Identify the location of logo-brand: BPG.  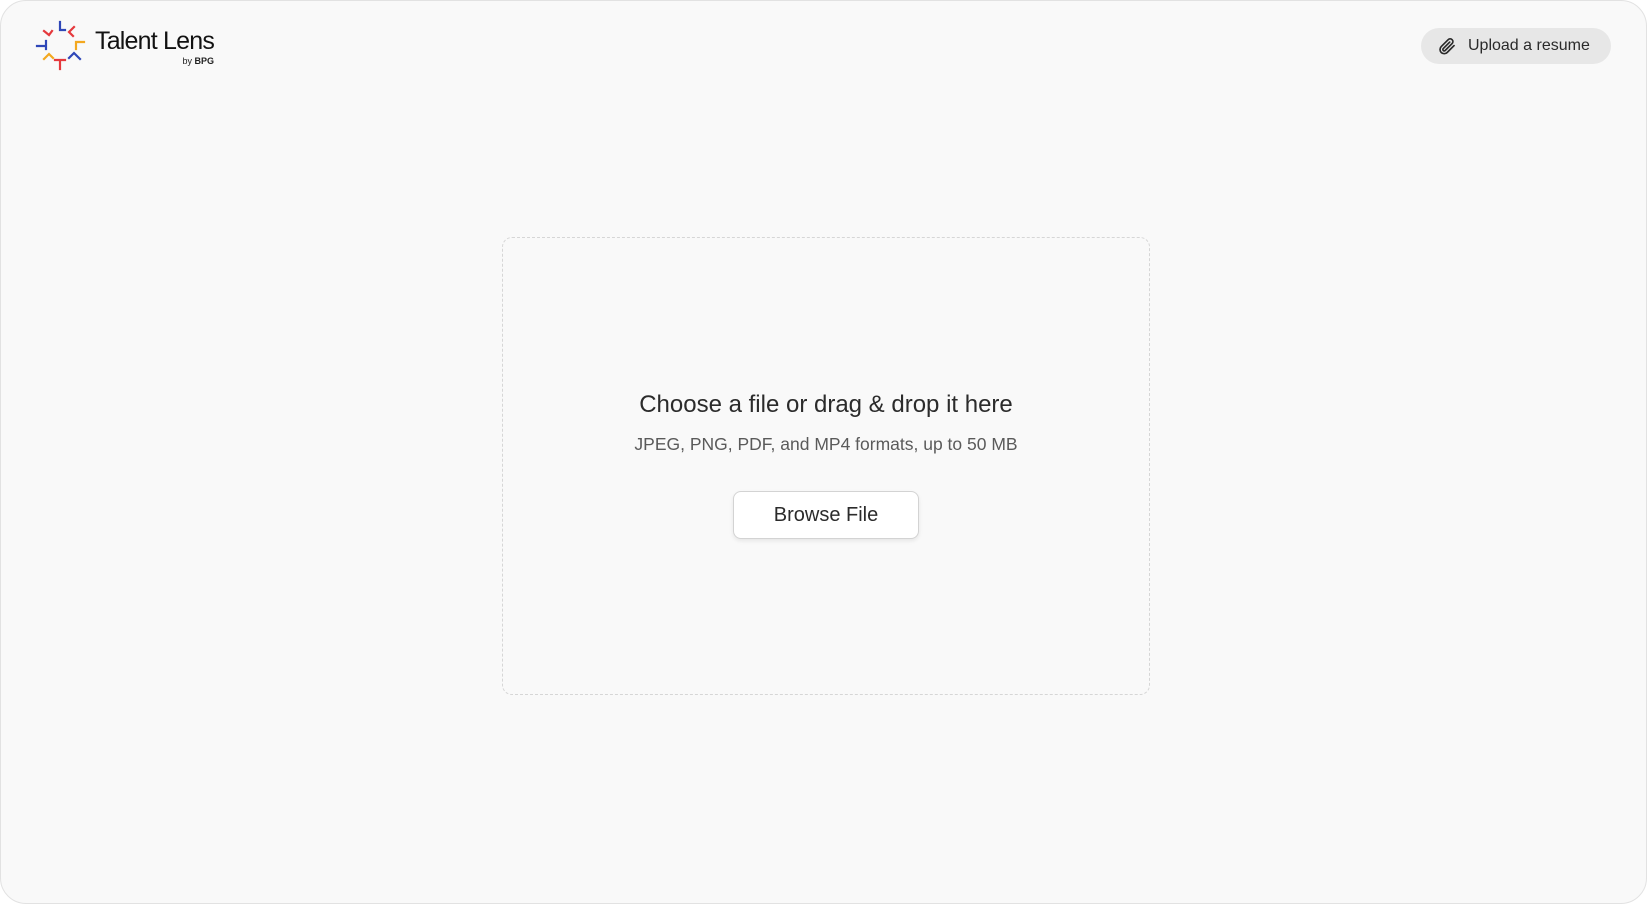
(204, 61).